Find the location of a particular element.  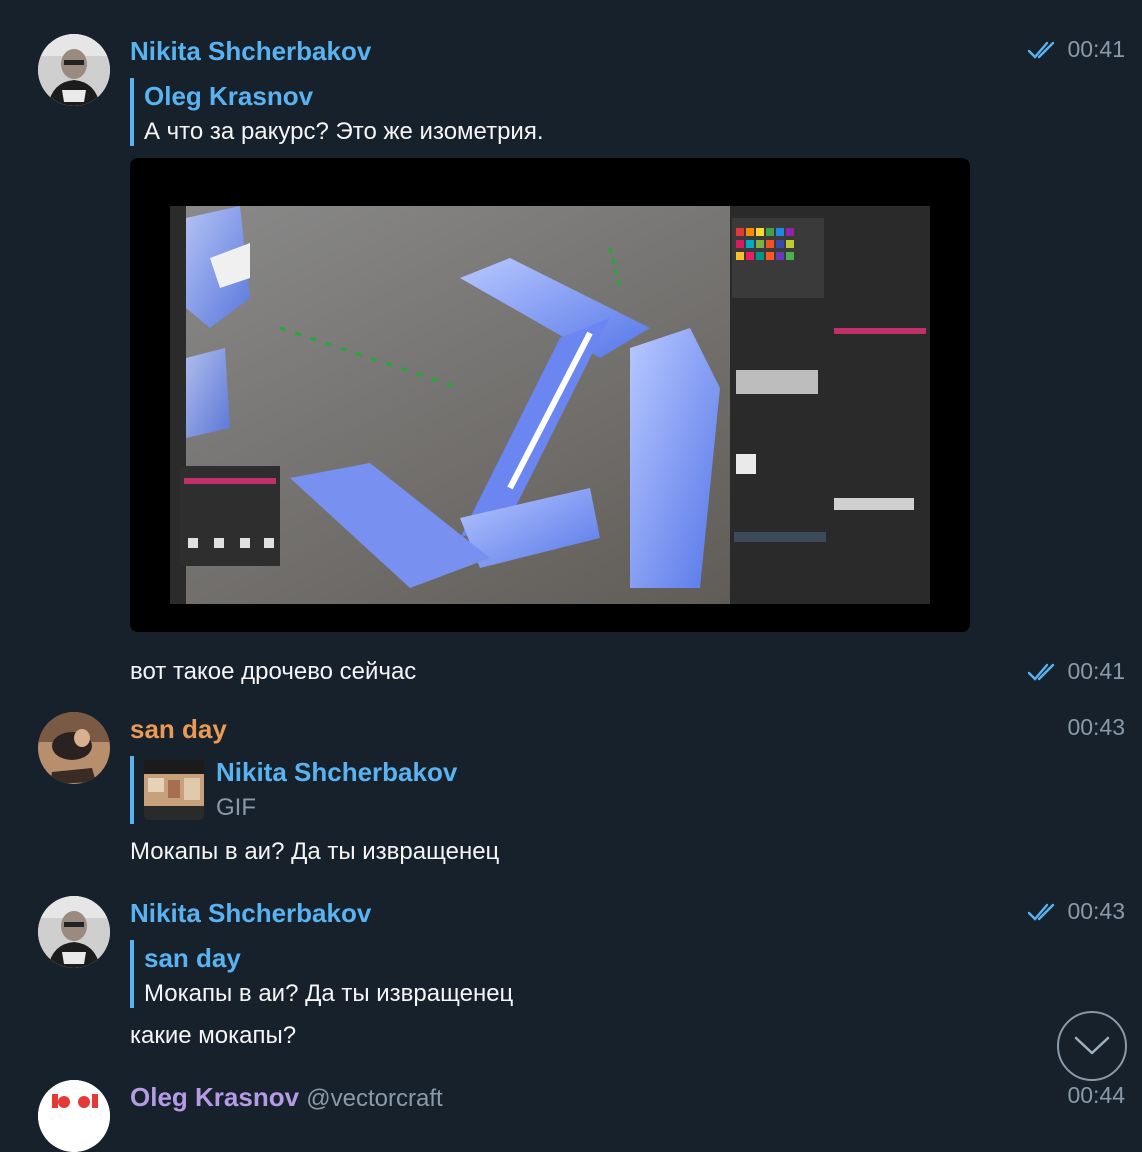

message-text: вот такое дрочево сейчас is located at coordinates (273, 671).